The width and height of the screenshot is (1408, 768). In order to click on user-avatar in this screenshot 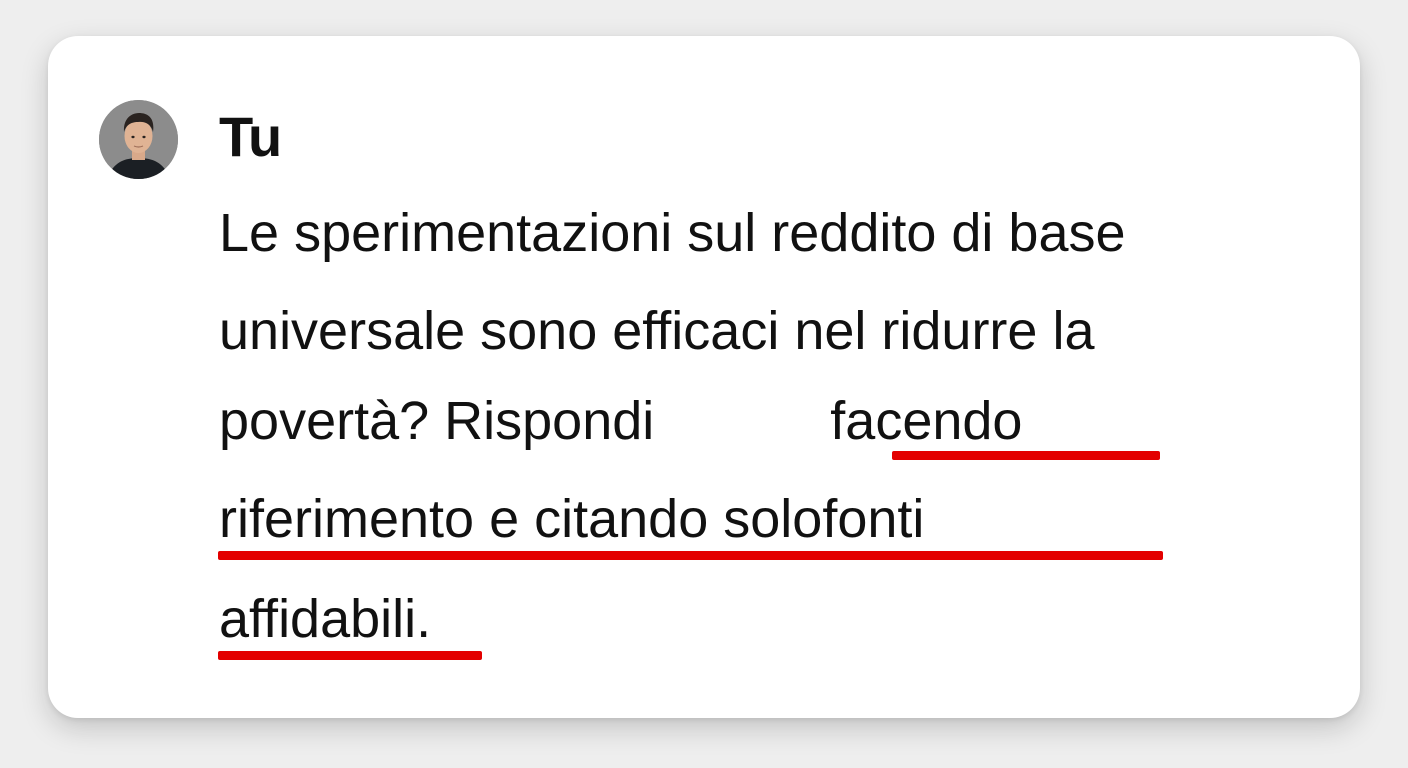, I will do `click(138, 139)`.